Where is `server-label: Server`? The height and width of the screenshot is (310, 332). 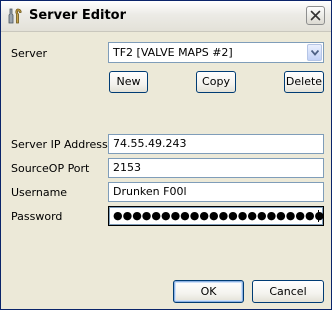
server-label: Server is located at coordinates (29, 53).